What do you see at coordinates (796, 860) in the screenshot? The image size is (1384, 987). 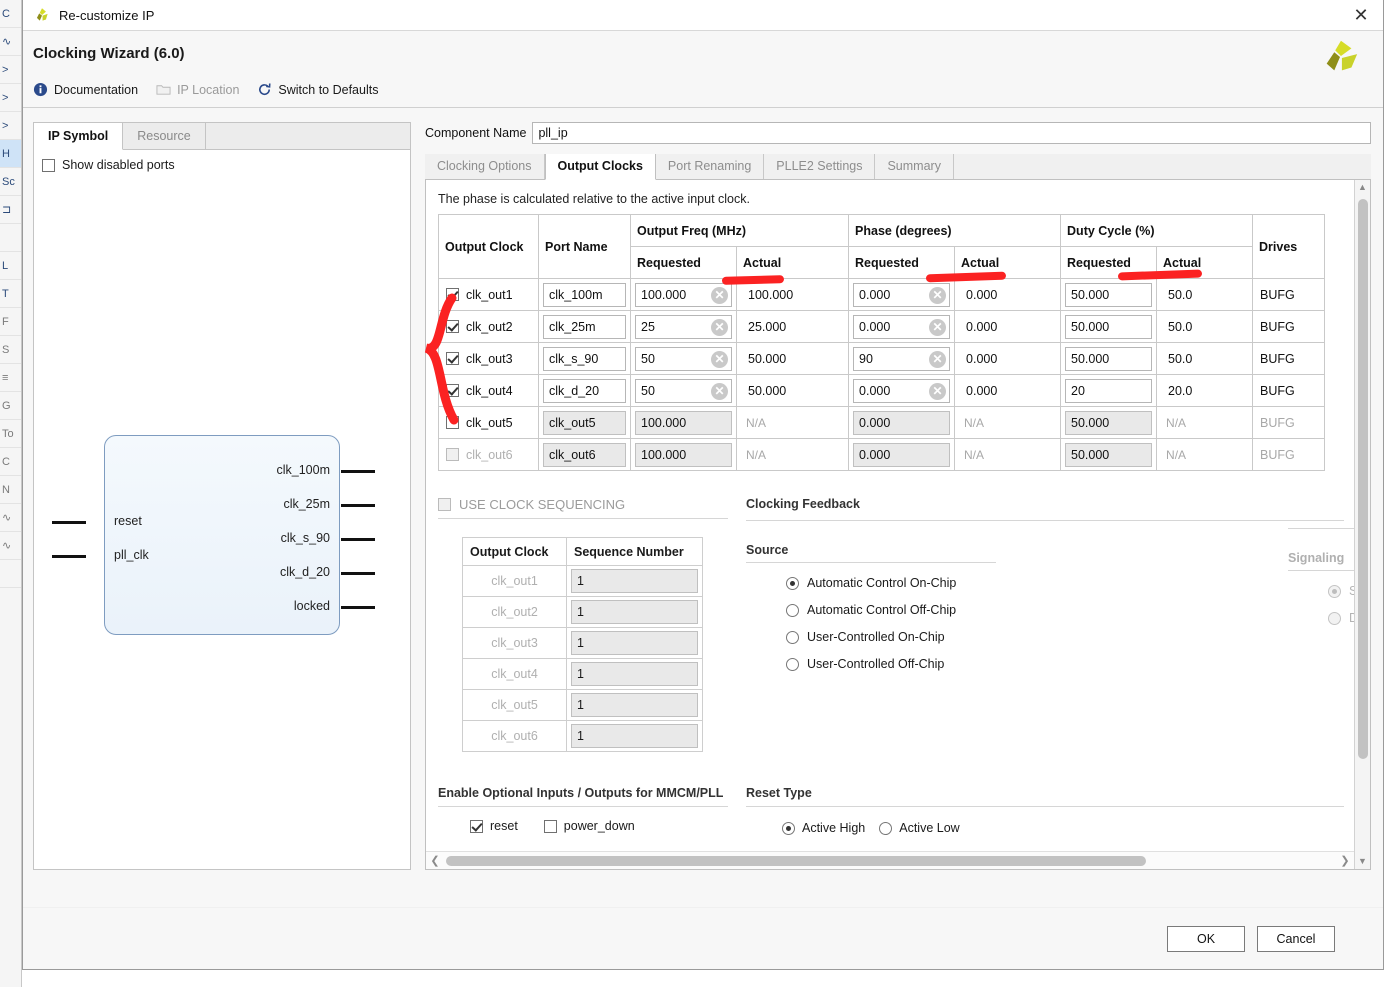 I see `horizontal-scroll-thumb` at bounding box center [796, 860].